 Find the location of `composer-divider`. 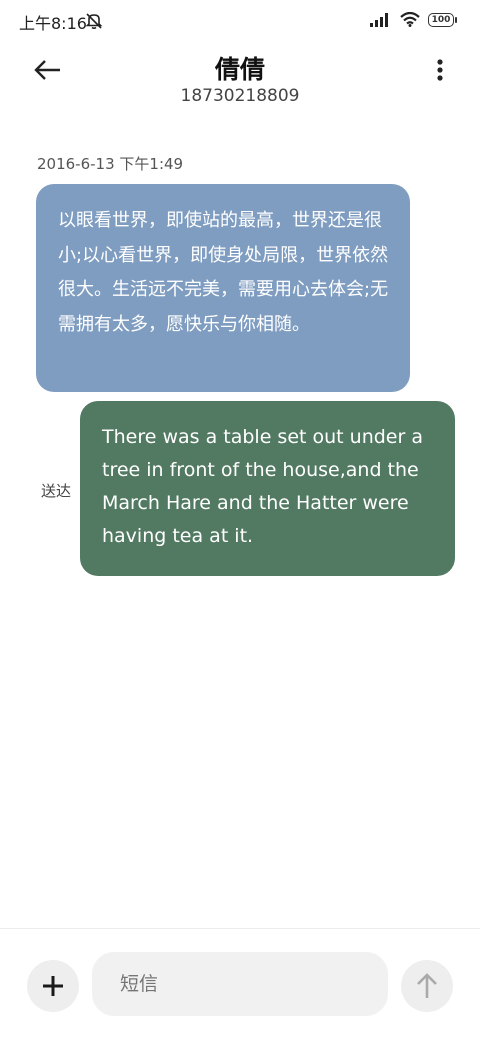

composer-divider is located at coordinates (240, 928).